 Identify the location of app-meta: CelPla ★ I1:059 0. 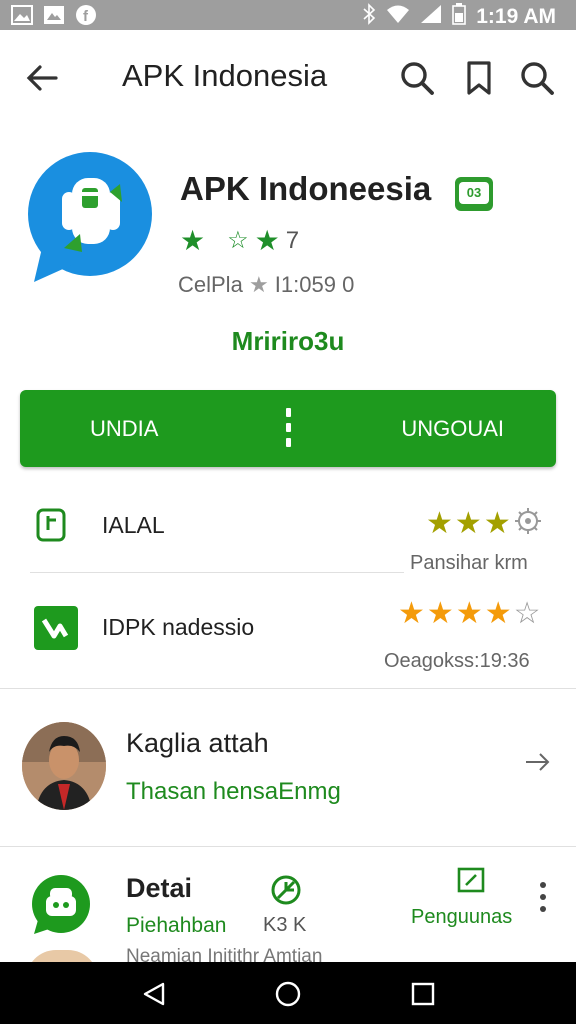
(266, 284).